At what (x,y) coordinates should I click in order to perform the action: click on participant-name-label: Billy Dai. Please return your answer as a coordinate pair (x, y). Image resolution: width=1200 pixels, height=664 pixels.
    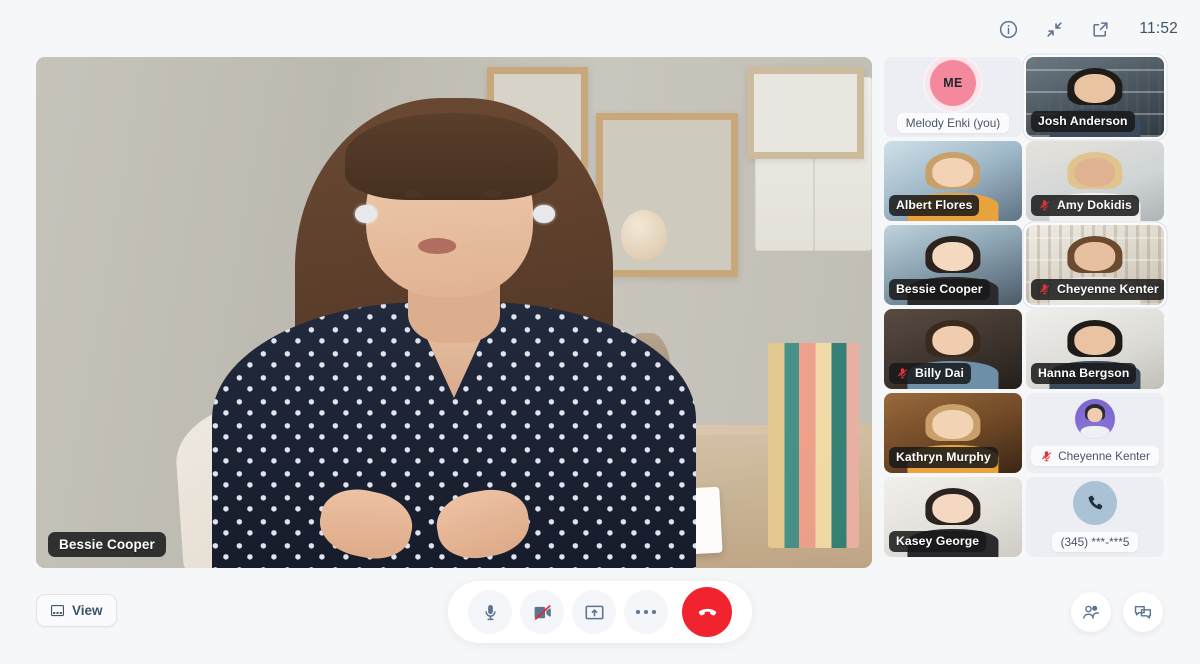
    Looking at the image, I should click on (930, 373).